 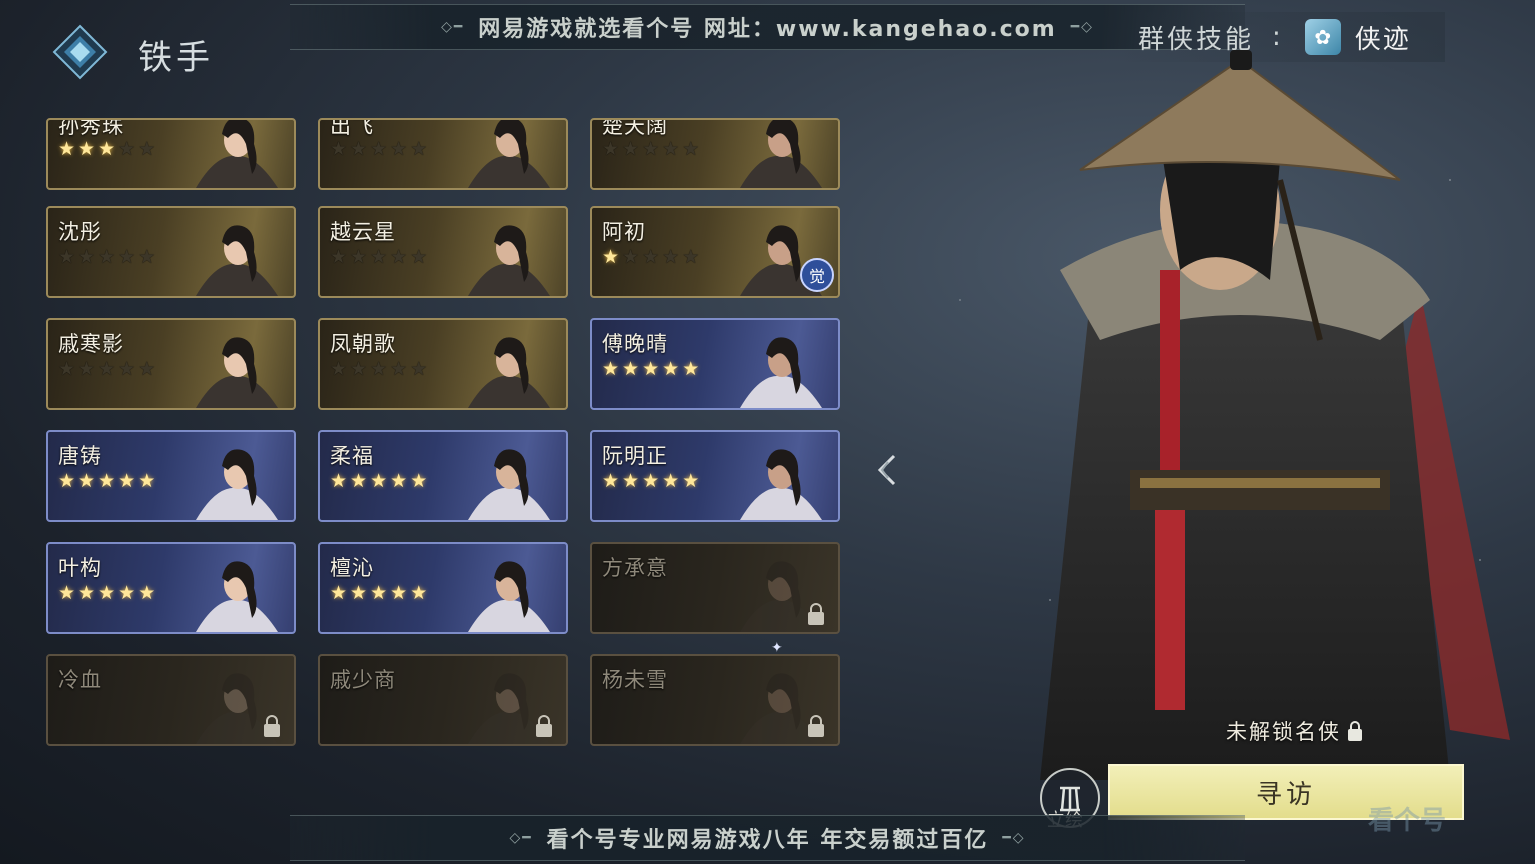 I want to click on collapse-chevron-icon, so click(x=886, y=470).